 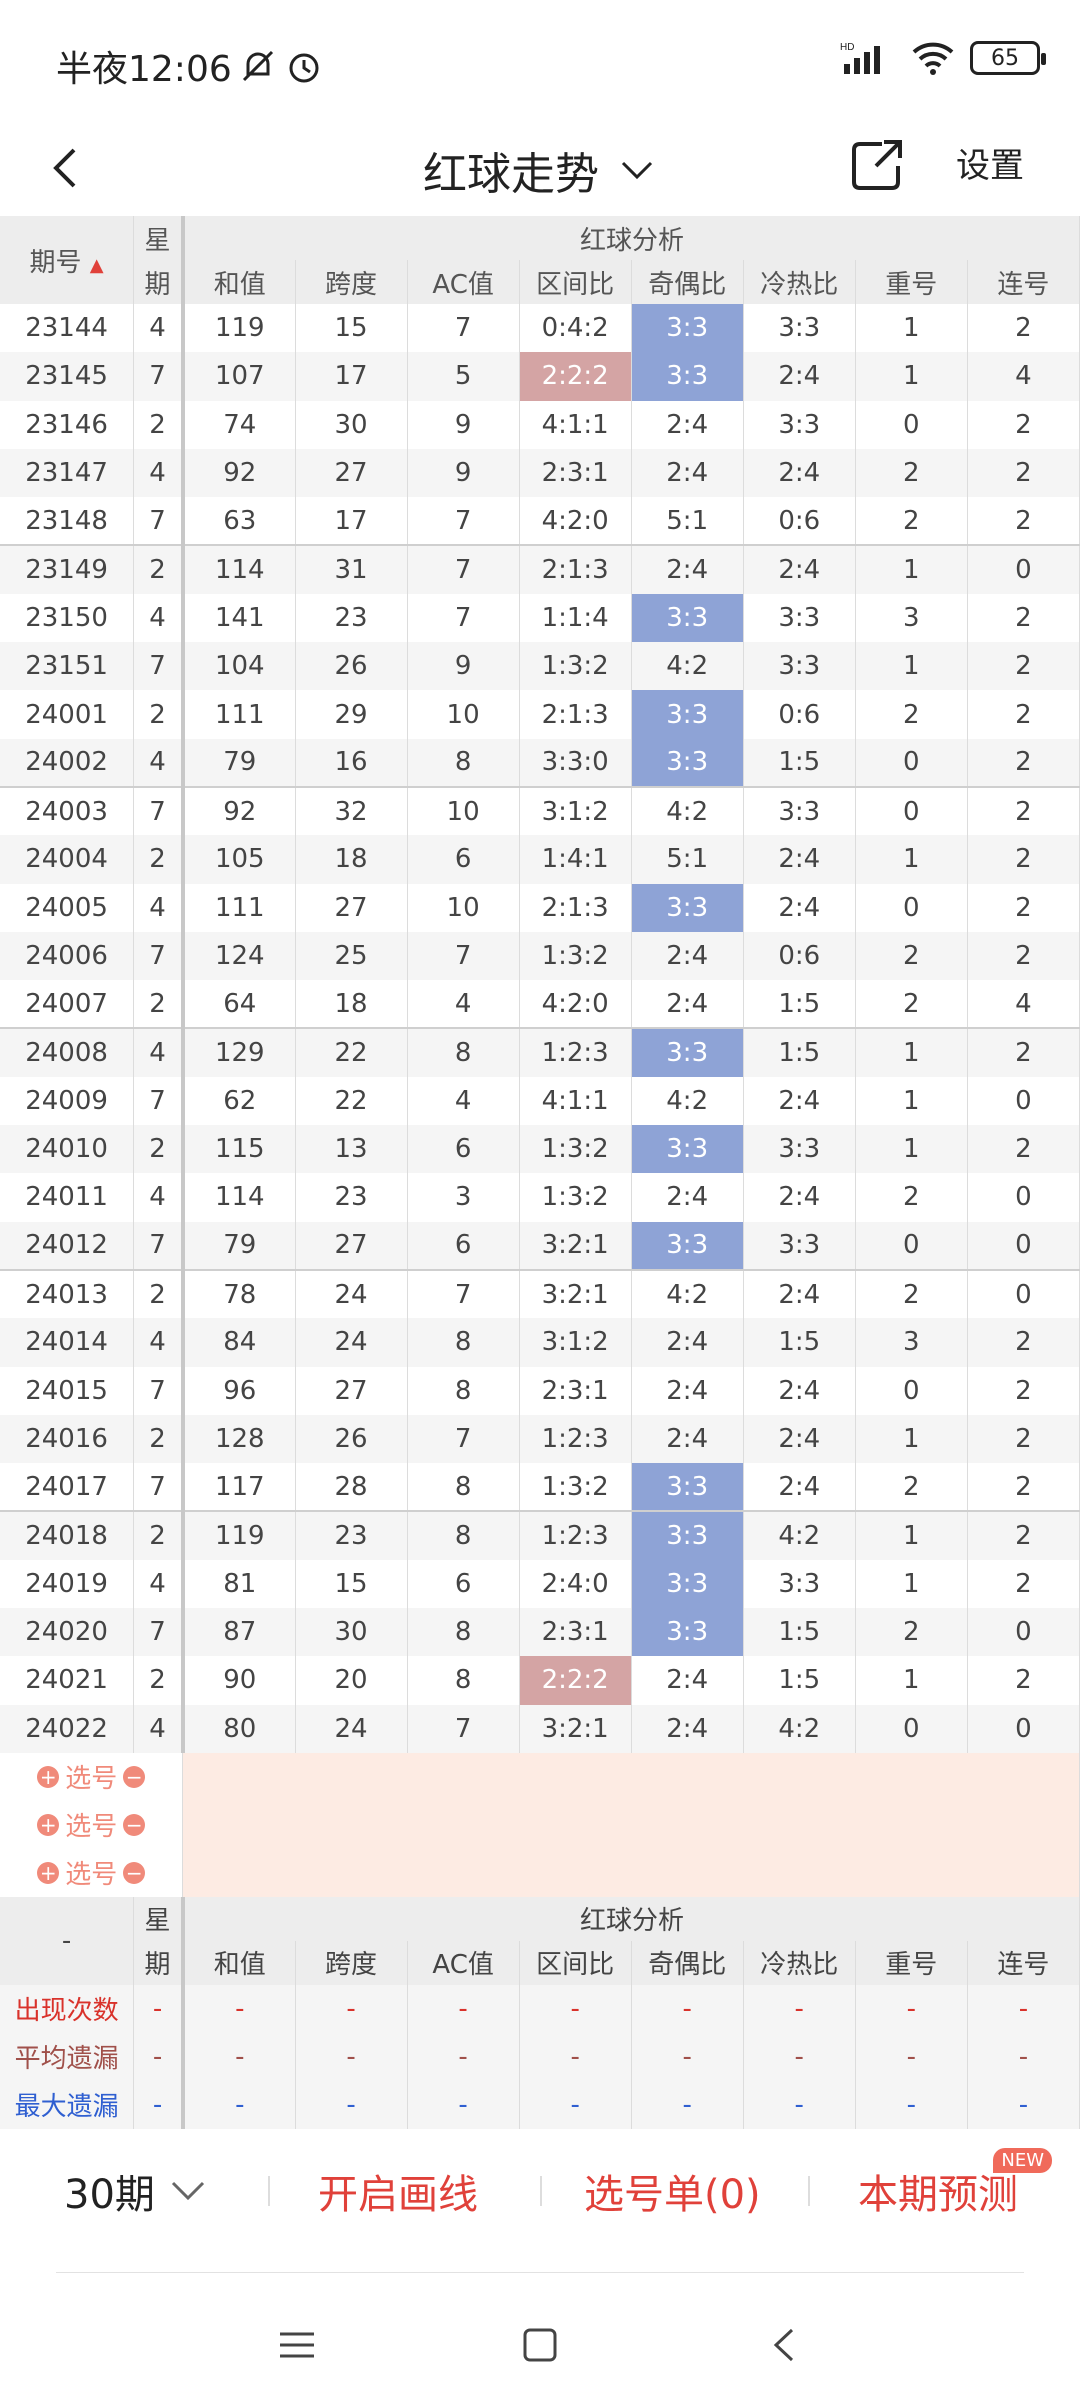 I want to click on menu-icon, so click(x=297, y=2345).